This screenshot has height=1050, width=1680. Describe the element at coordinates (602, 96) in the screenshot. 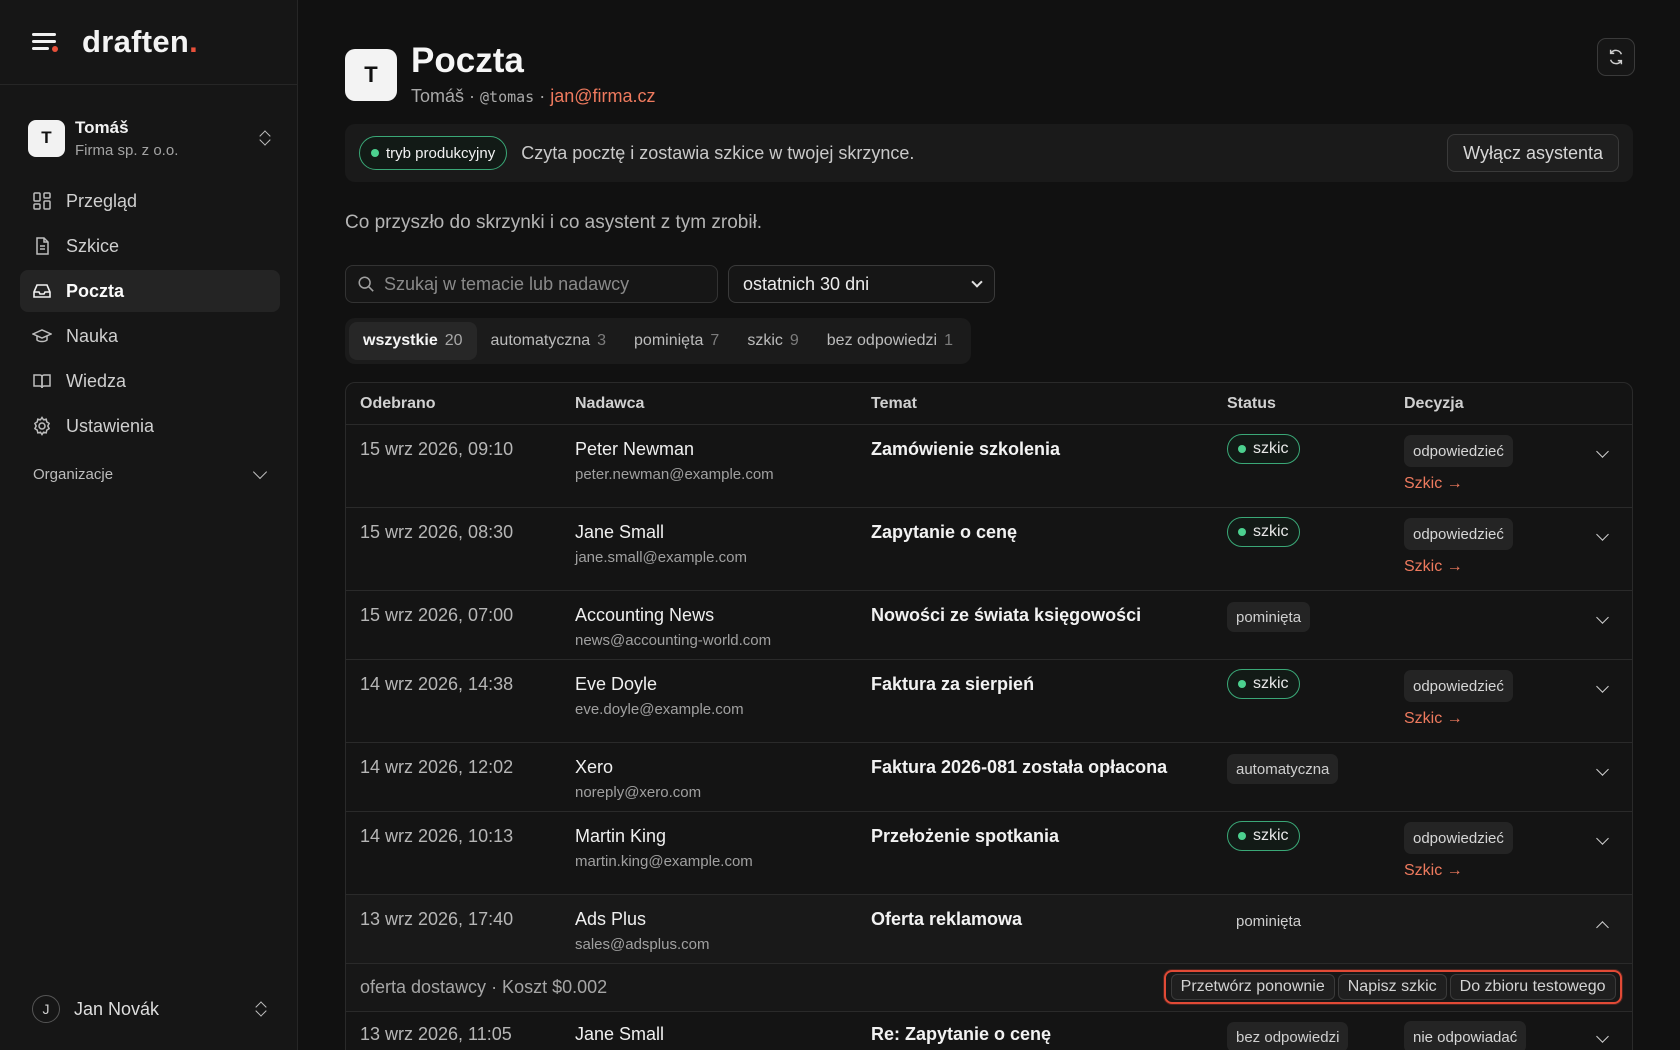

I see `header-email-link: jan@firma.cz` at that location.